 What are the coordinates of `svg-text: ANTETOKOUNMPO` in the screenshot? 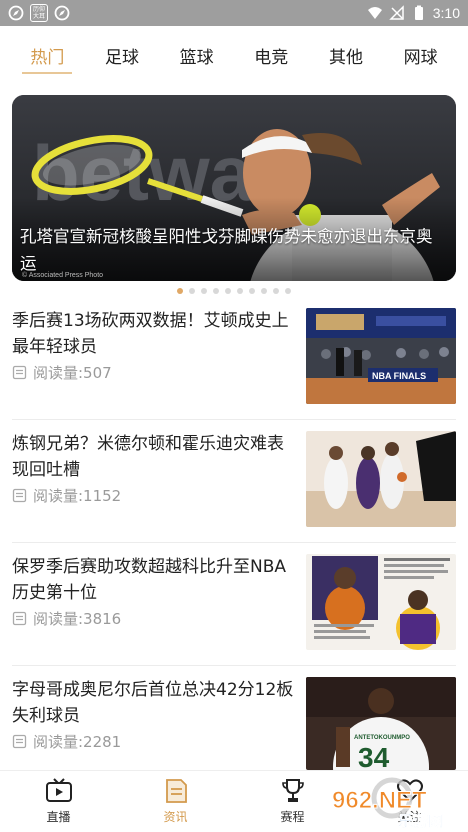 It's located at (382, 738).